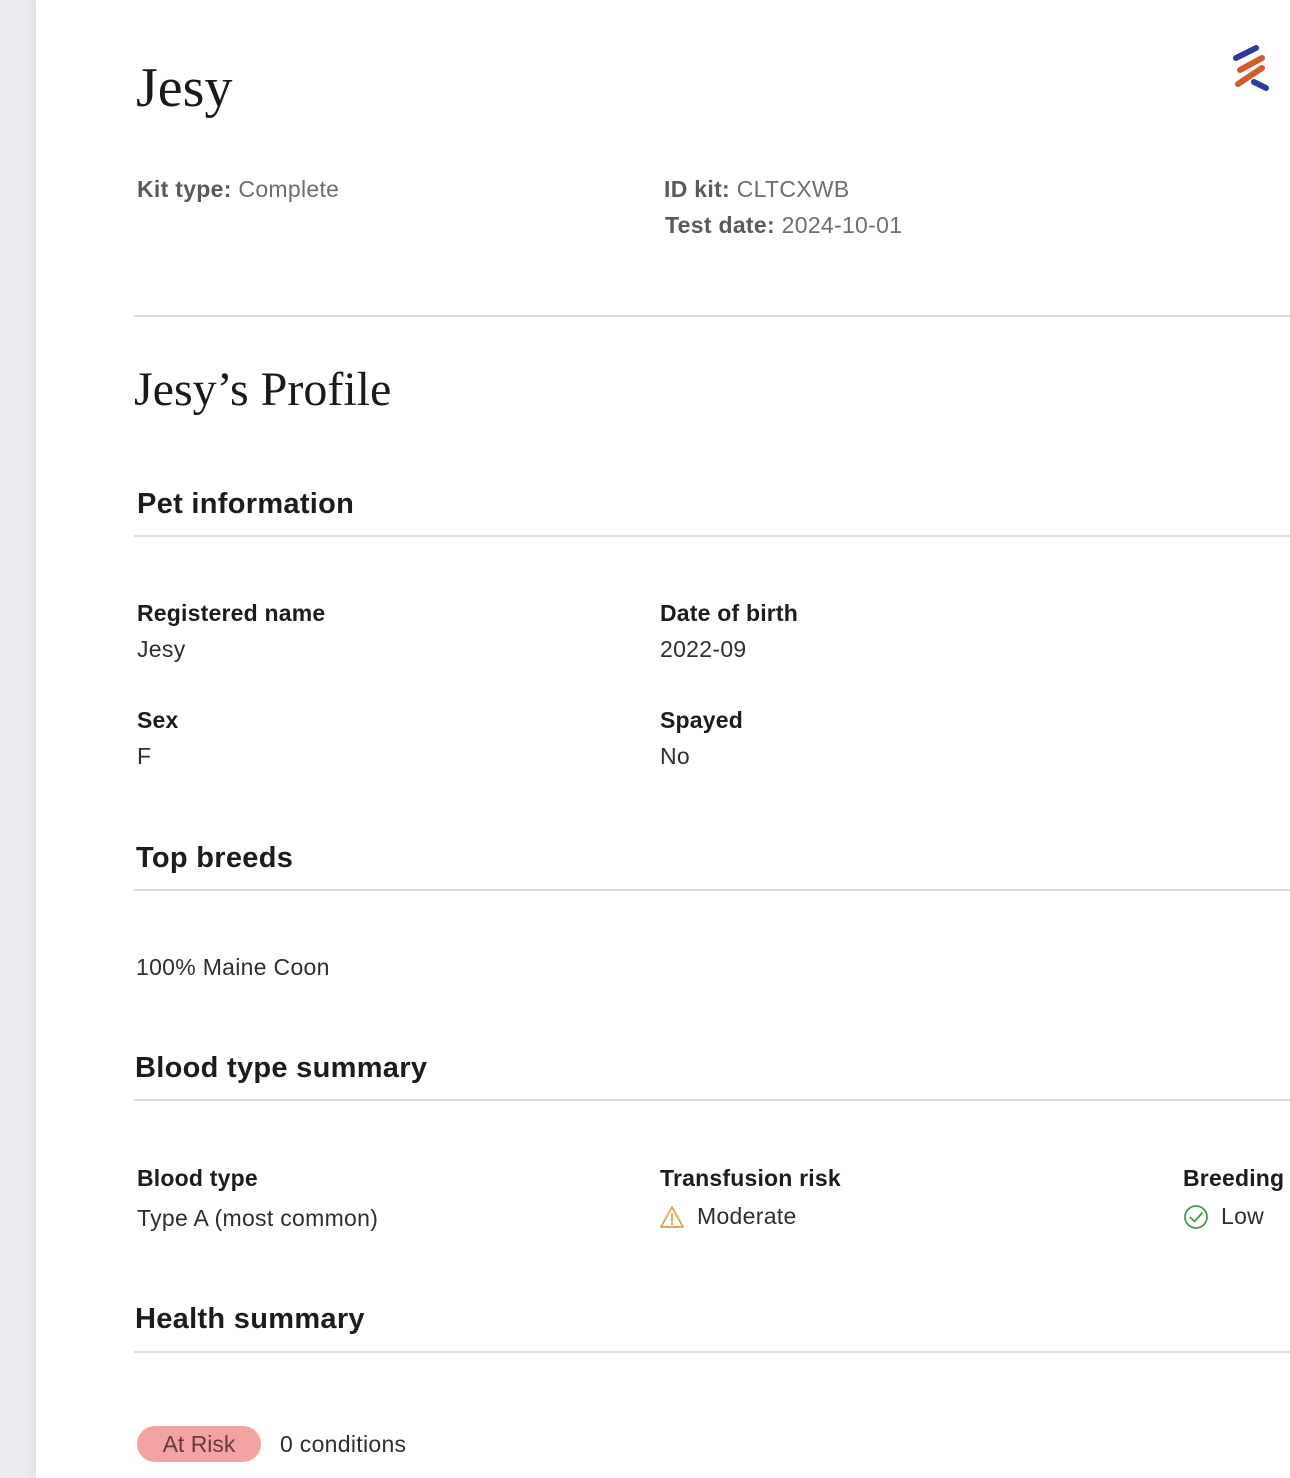  What do you see at coordinates (729, 613) in the screenshot?
I see `date-of-birth-label: Date of birth` at bounding box center [729, 613].